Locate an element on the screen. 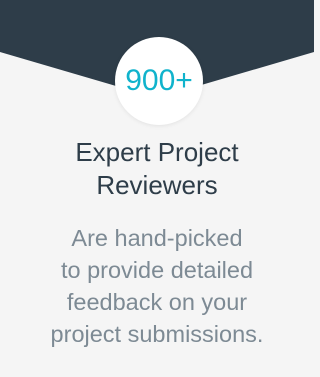 The image size is (320, 377). card-title-line-2: Reviewers is located at coordinates (157, 185).